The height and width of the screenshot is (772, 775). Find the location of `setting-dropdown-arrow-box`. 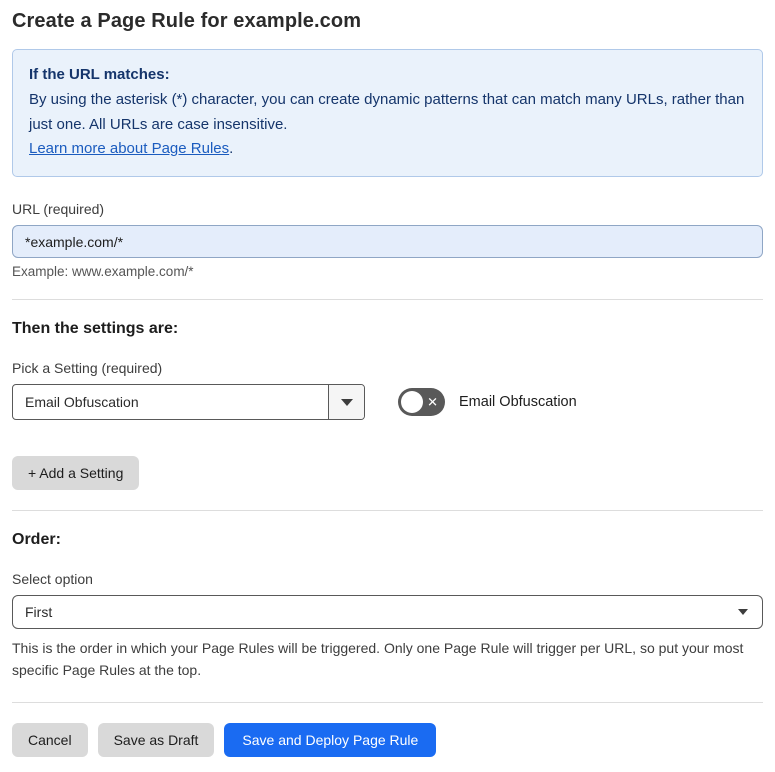

setting-dropdown-arrow-box is located at coordinates (346, 402).